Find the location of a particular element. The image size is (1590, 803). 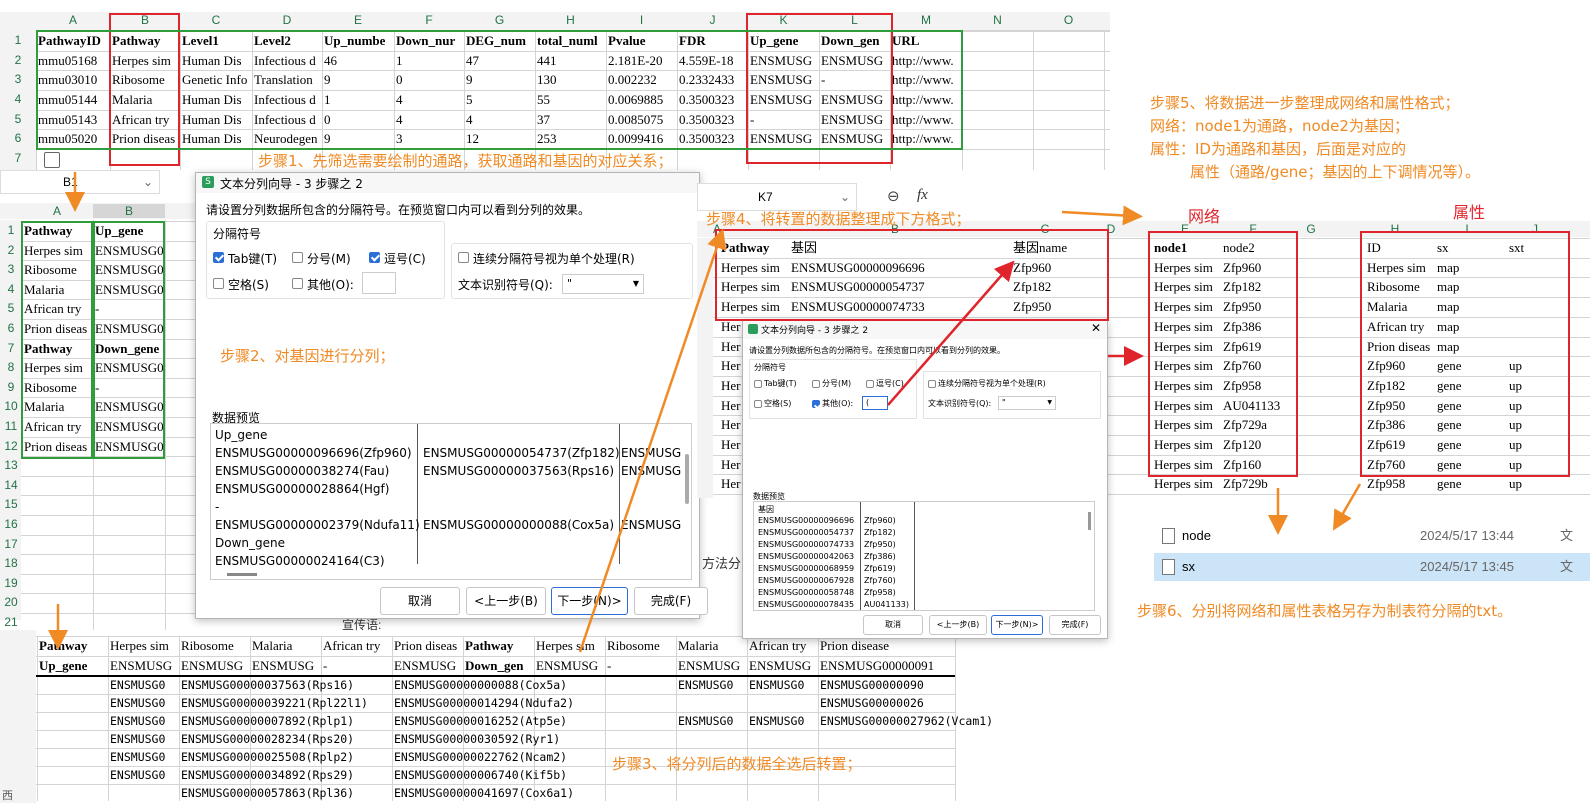

table-cell: African try is located at coordinates (356, 645).